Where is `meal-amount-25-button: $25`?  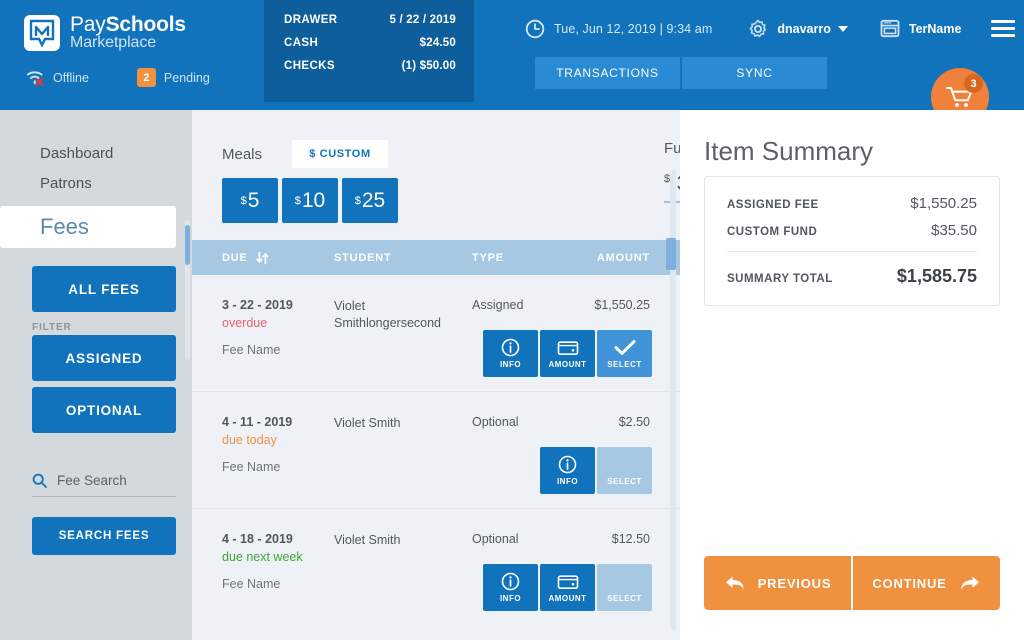
meal-amount-25-button: $25 is located at coordinates (370, 200).